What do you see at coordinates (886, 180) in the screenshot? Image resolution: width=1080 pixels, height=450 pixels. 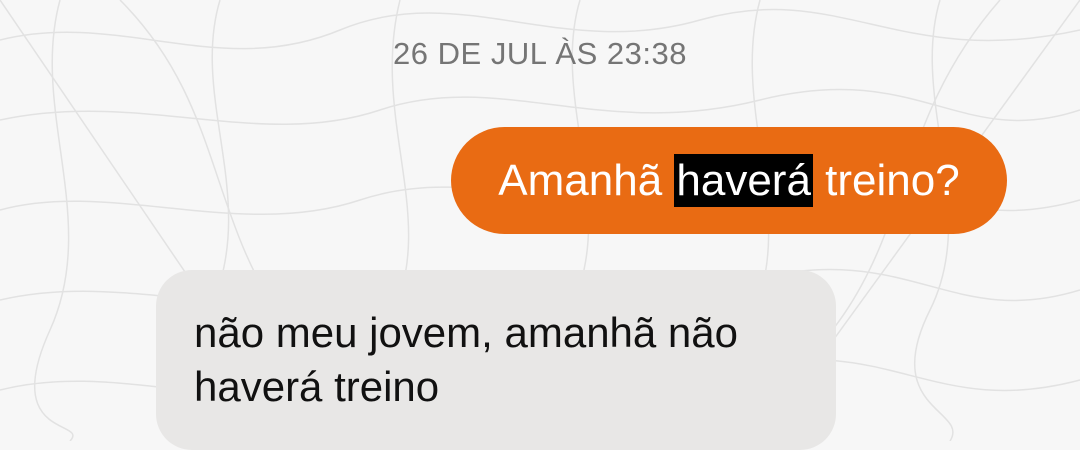 I see `outgoing-text-after: treino?` at bounding box center [886, 180].